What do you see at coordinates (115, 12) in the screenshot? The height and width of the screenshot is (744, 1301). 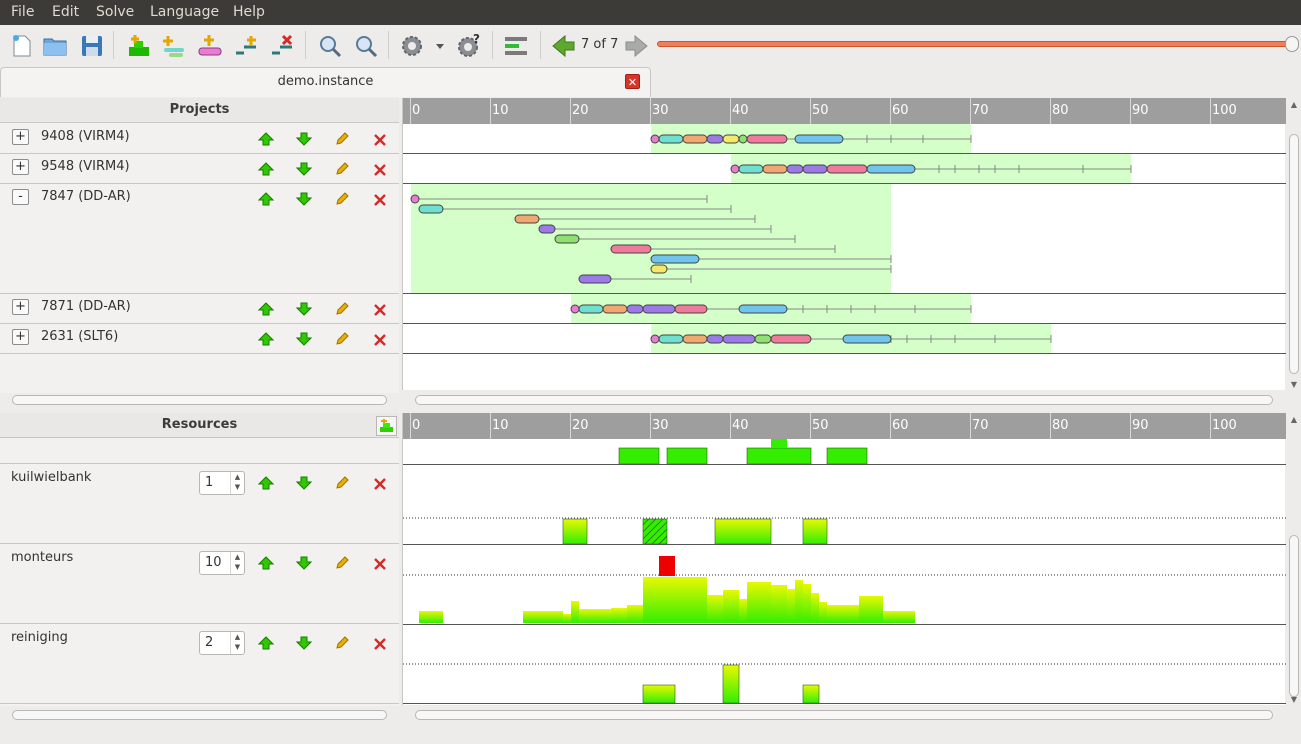 I see `menu-solve: Solve` at bounding box center [115, 12].